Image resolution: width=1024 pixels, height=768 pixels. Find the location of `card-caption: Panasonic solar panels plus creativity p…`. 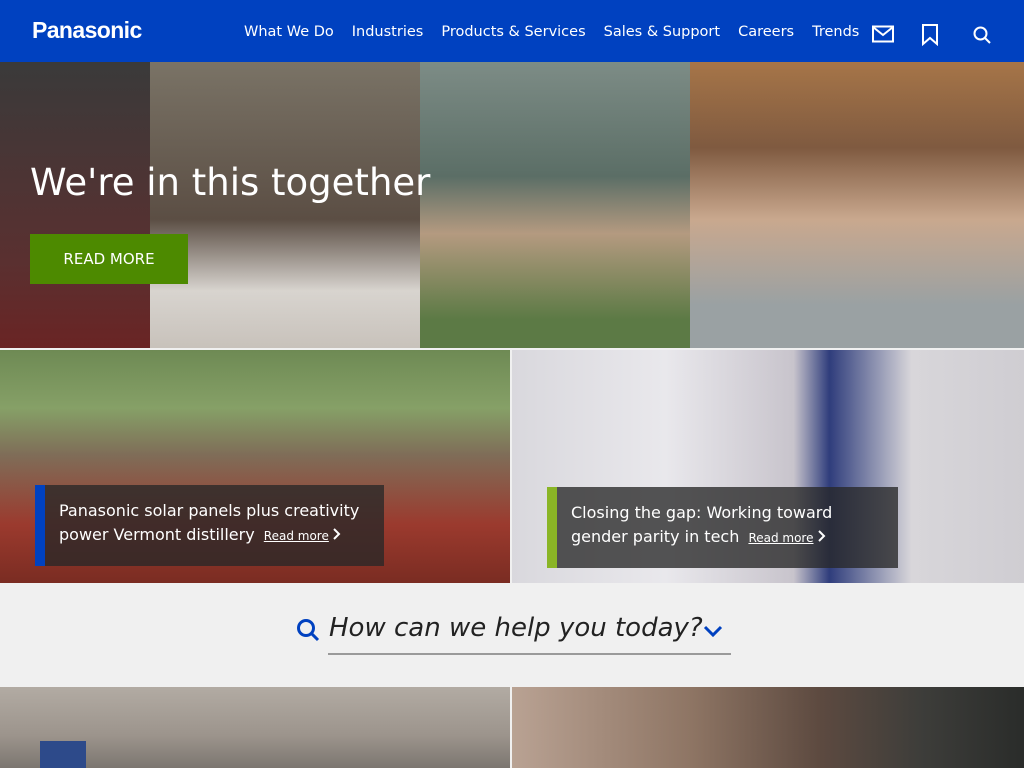

card-caption: Panasonic solar panels plus creativity p… is located at coordinates (209, 525).